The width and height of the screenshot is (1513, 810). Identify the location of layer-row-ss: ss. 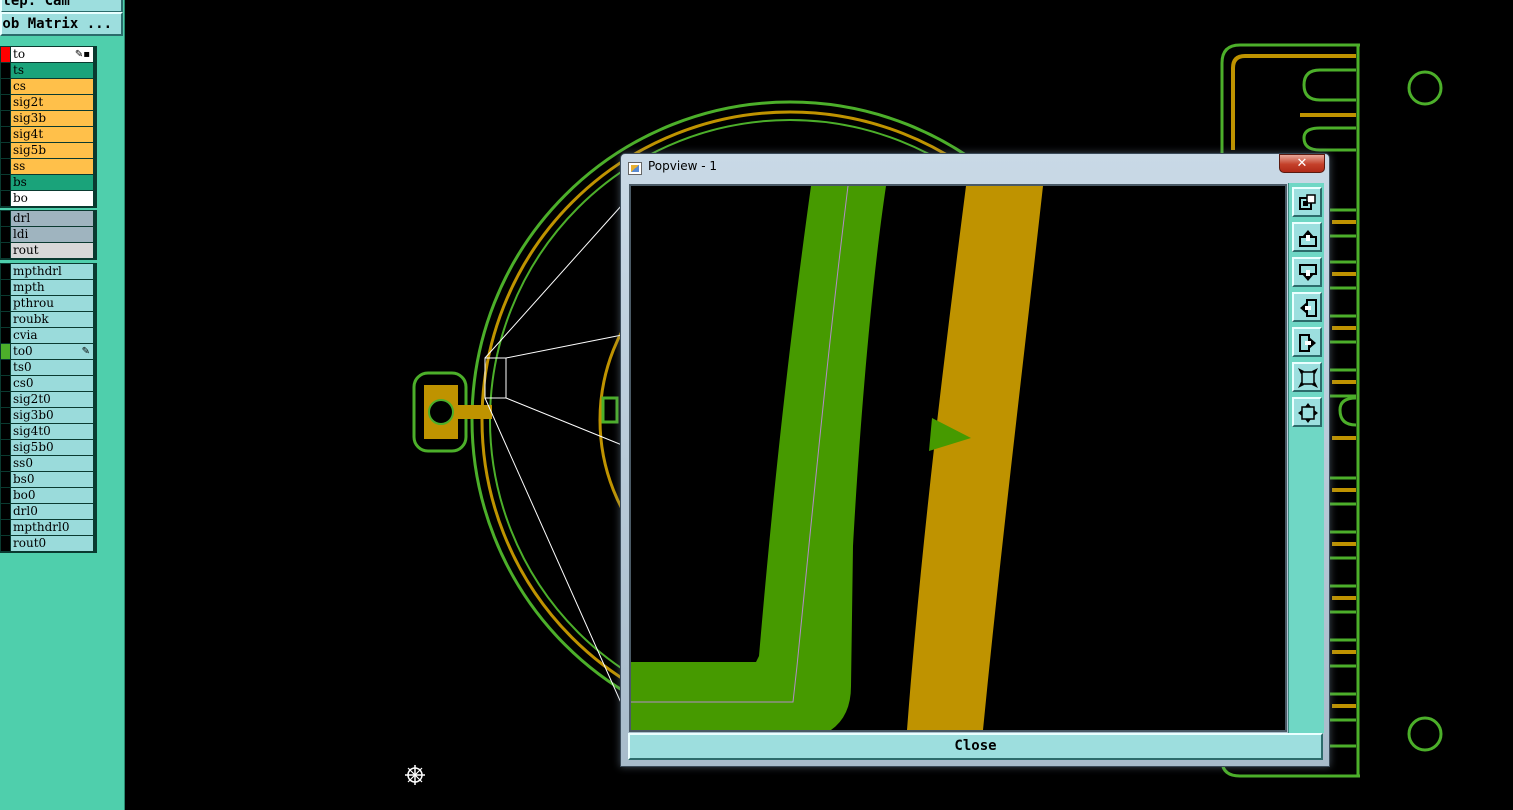
(48, 167).